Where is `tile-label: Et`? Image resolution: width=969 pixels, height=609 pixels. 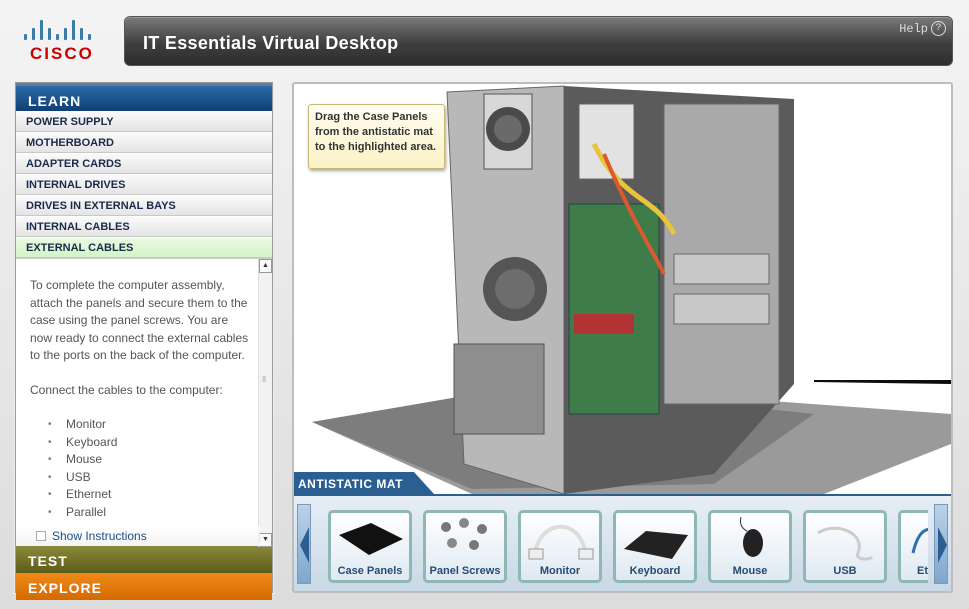
tile-label: Et is located at coordinates (922, 571).